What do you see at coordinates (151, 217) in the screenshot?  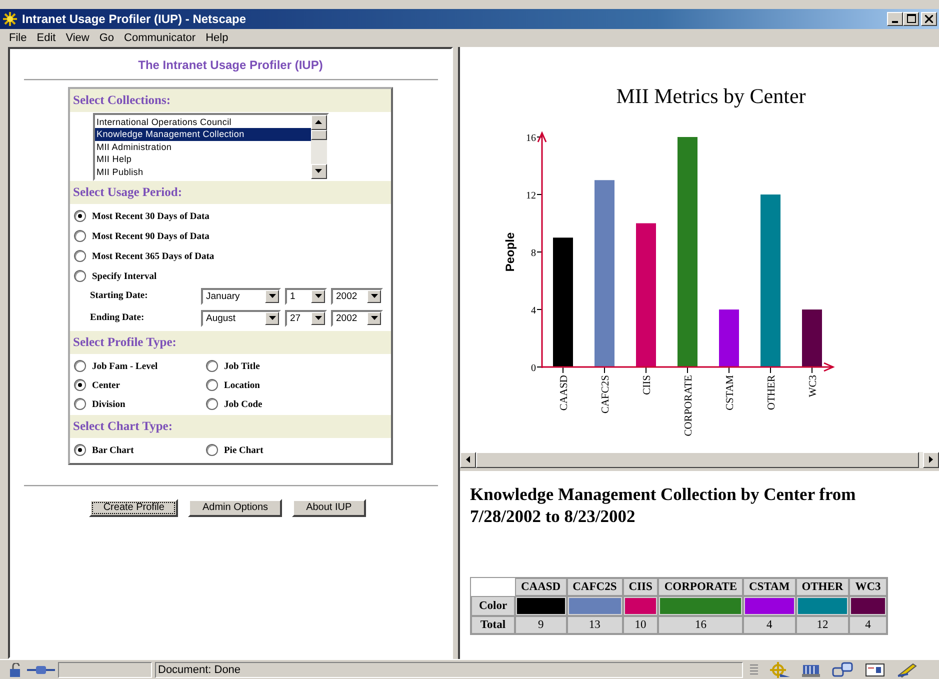 I see `option-label: Most Recent 30 Days of Data` at bounding box center [151, 217].